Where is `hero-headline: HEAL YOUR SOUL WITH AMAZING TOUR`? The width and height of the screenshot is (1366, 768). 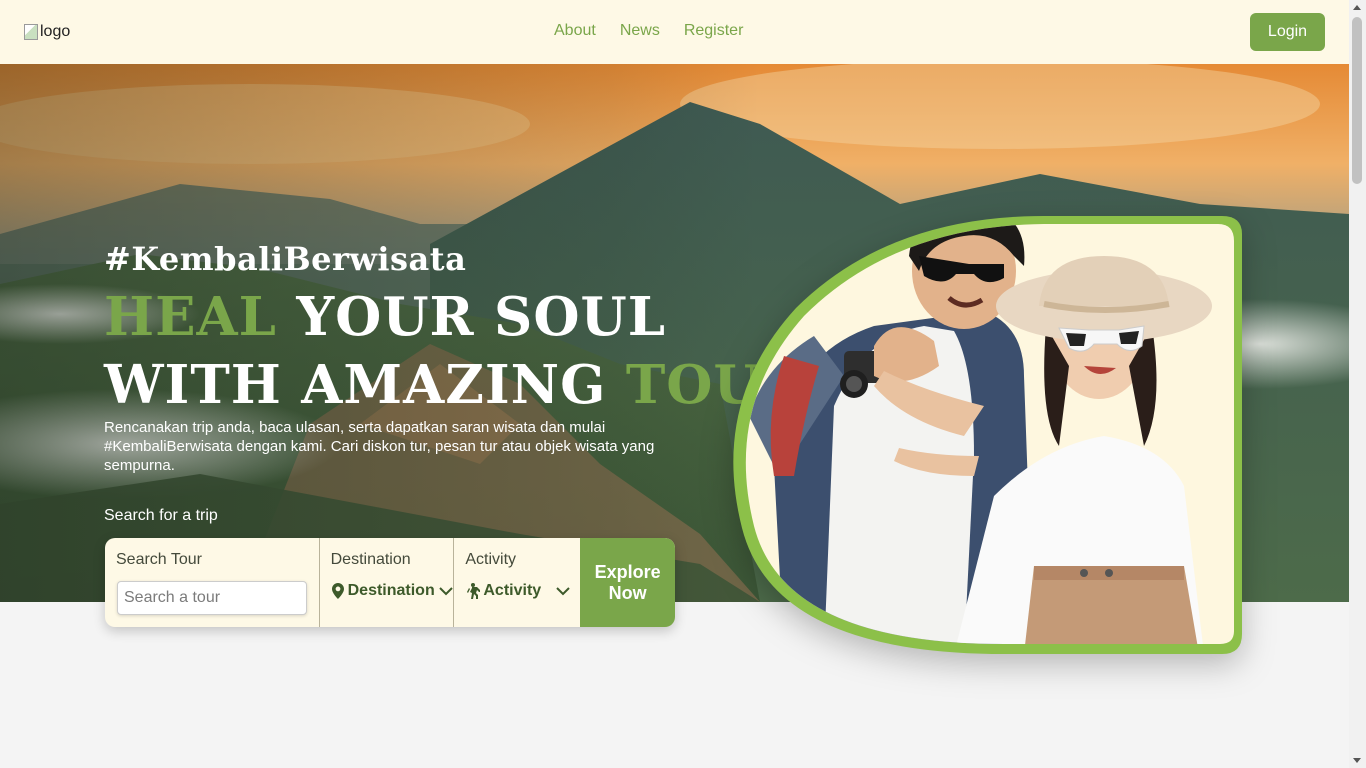
hero-headline: HEAL YOUR SOUL WITH AMAZING TOUR is located at coordinates (455, 351).